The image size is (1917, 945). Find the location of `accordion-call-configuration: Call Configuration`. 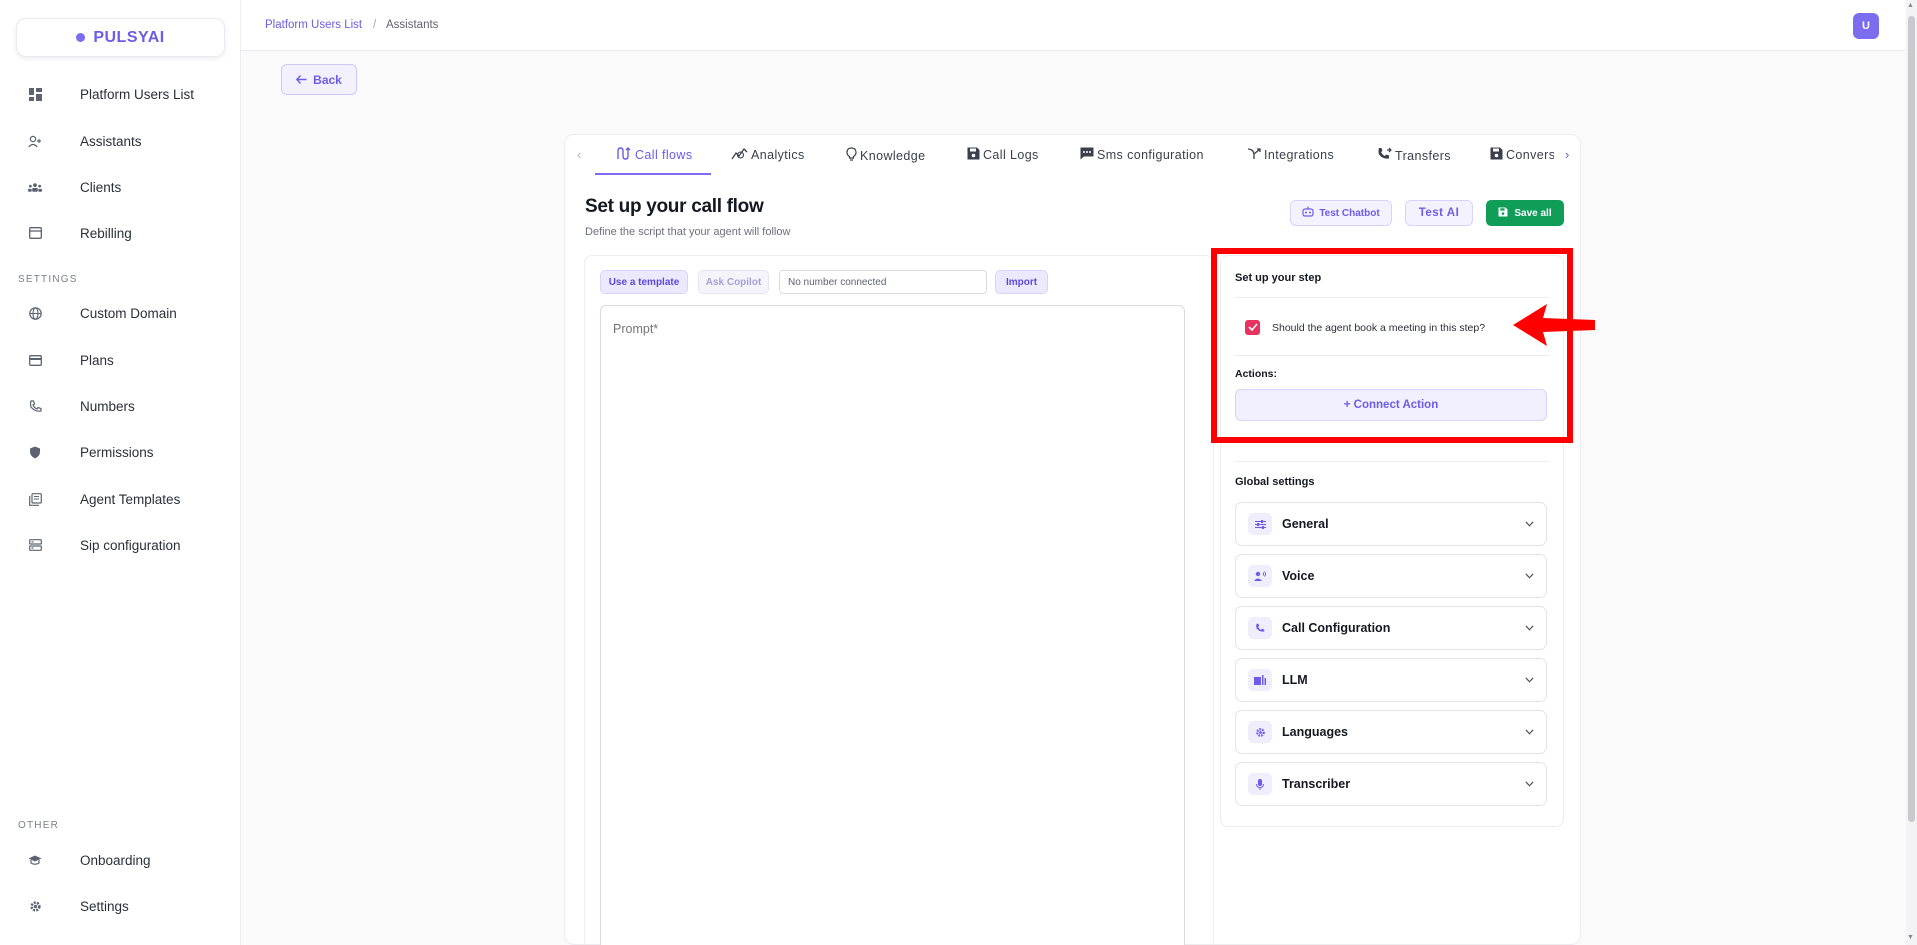

accordion-call-configuration: Call Configuration is located at coordinates (1391, 628).